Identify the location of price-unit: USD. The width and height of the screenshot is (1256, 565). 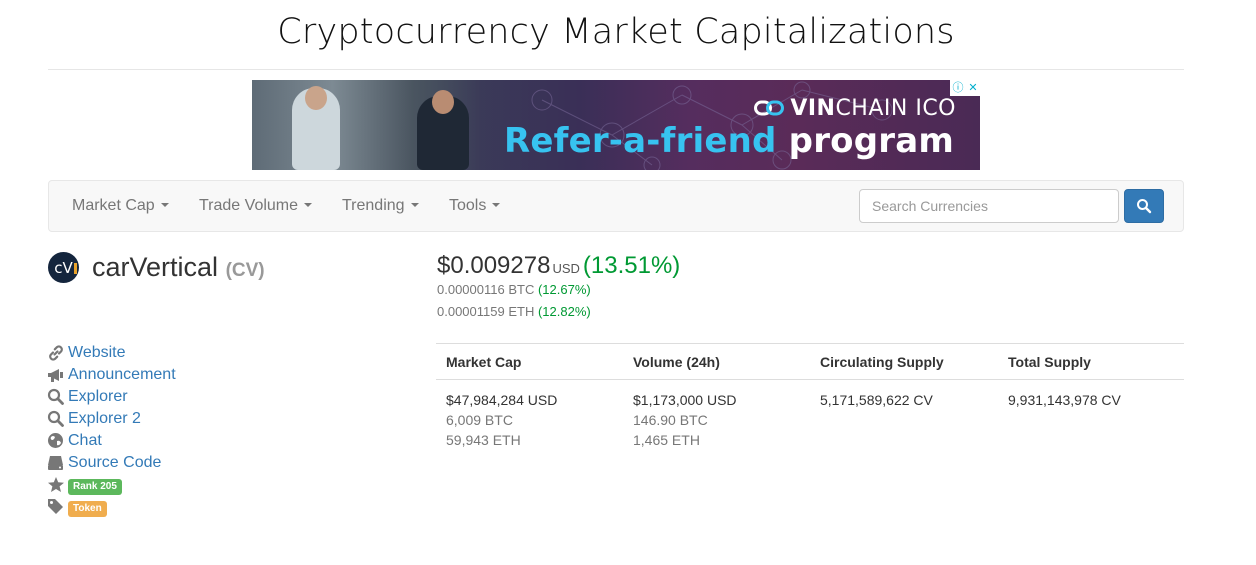
(566, 268).